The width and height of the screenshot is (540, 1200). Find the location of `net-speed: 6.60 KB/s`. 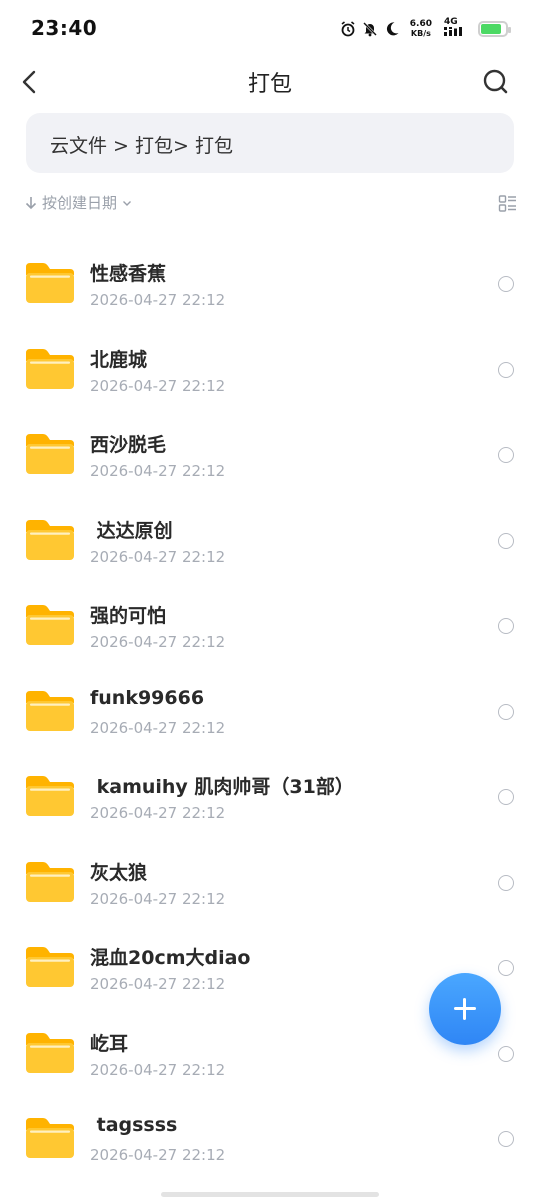

net-speed: 6.60 KB/s is located at coordinates (420, 28).